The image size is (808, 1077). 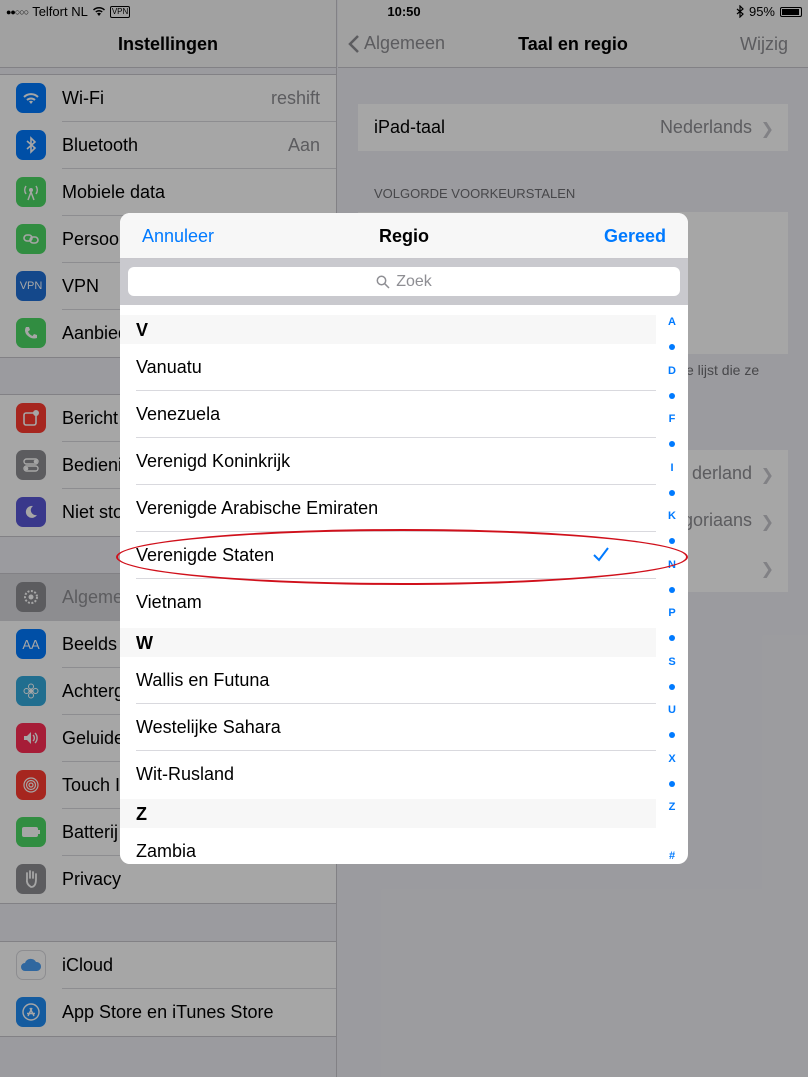 I want to click on list-item: Wallis en Futuna, so click(x=388, y=680).